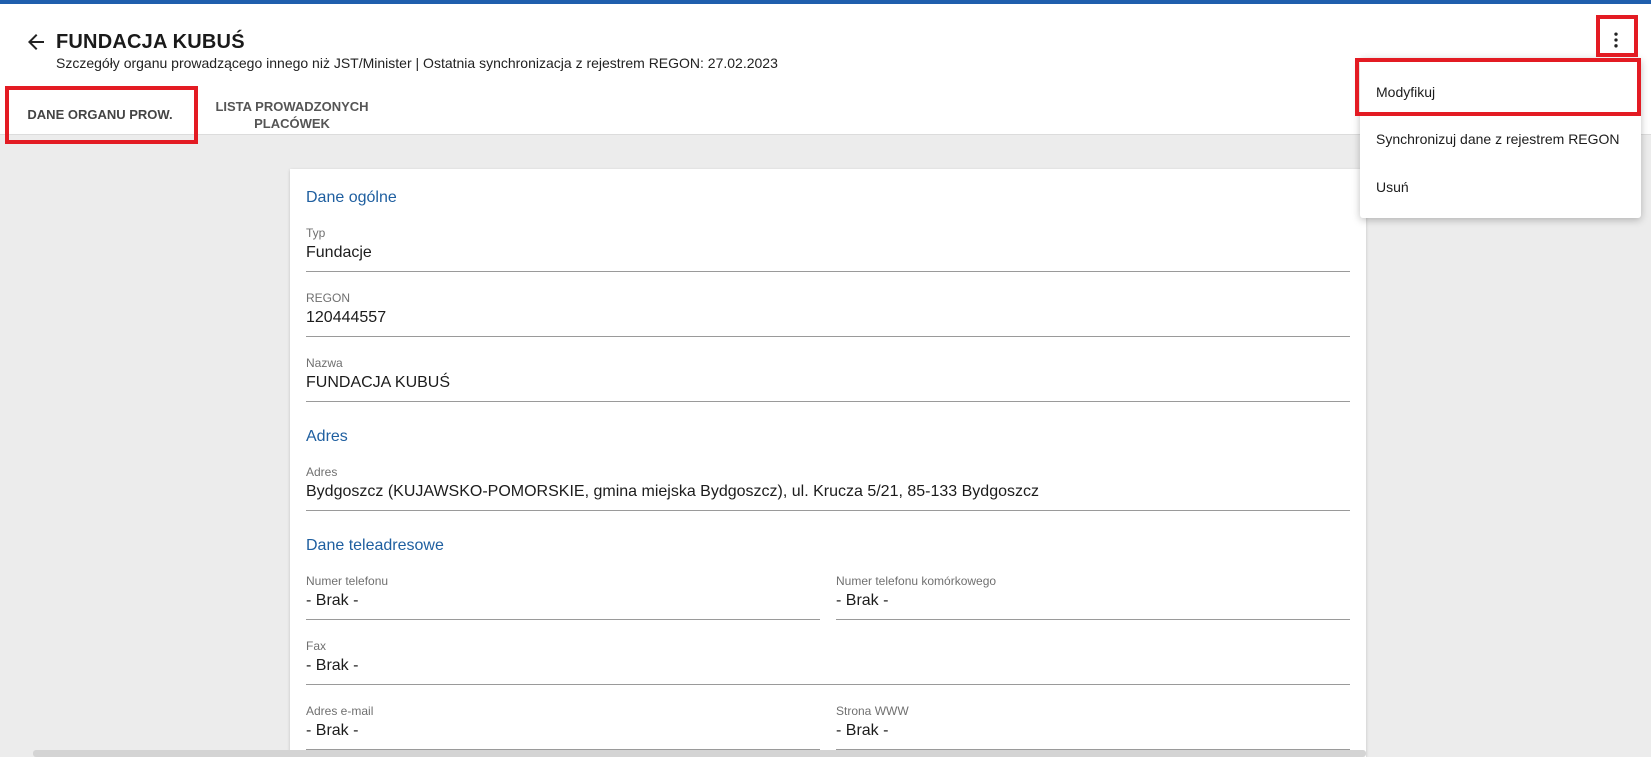 The image size is (1651, 757). Describe the element at coordinates (699, 753) in the screenshot. I see `horizontal-scrollbar` at that location.